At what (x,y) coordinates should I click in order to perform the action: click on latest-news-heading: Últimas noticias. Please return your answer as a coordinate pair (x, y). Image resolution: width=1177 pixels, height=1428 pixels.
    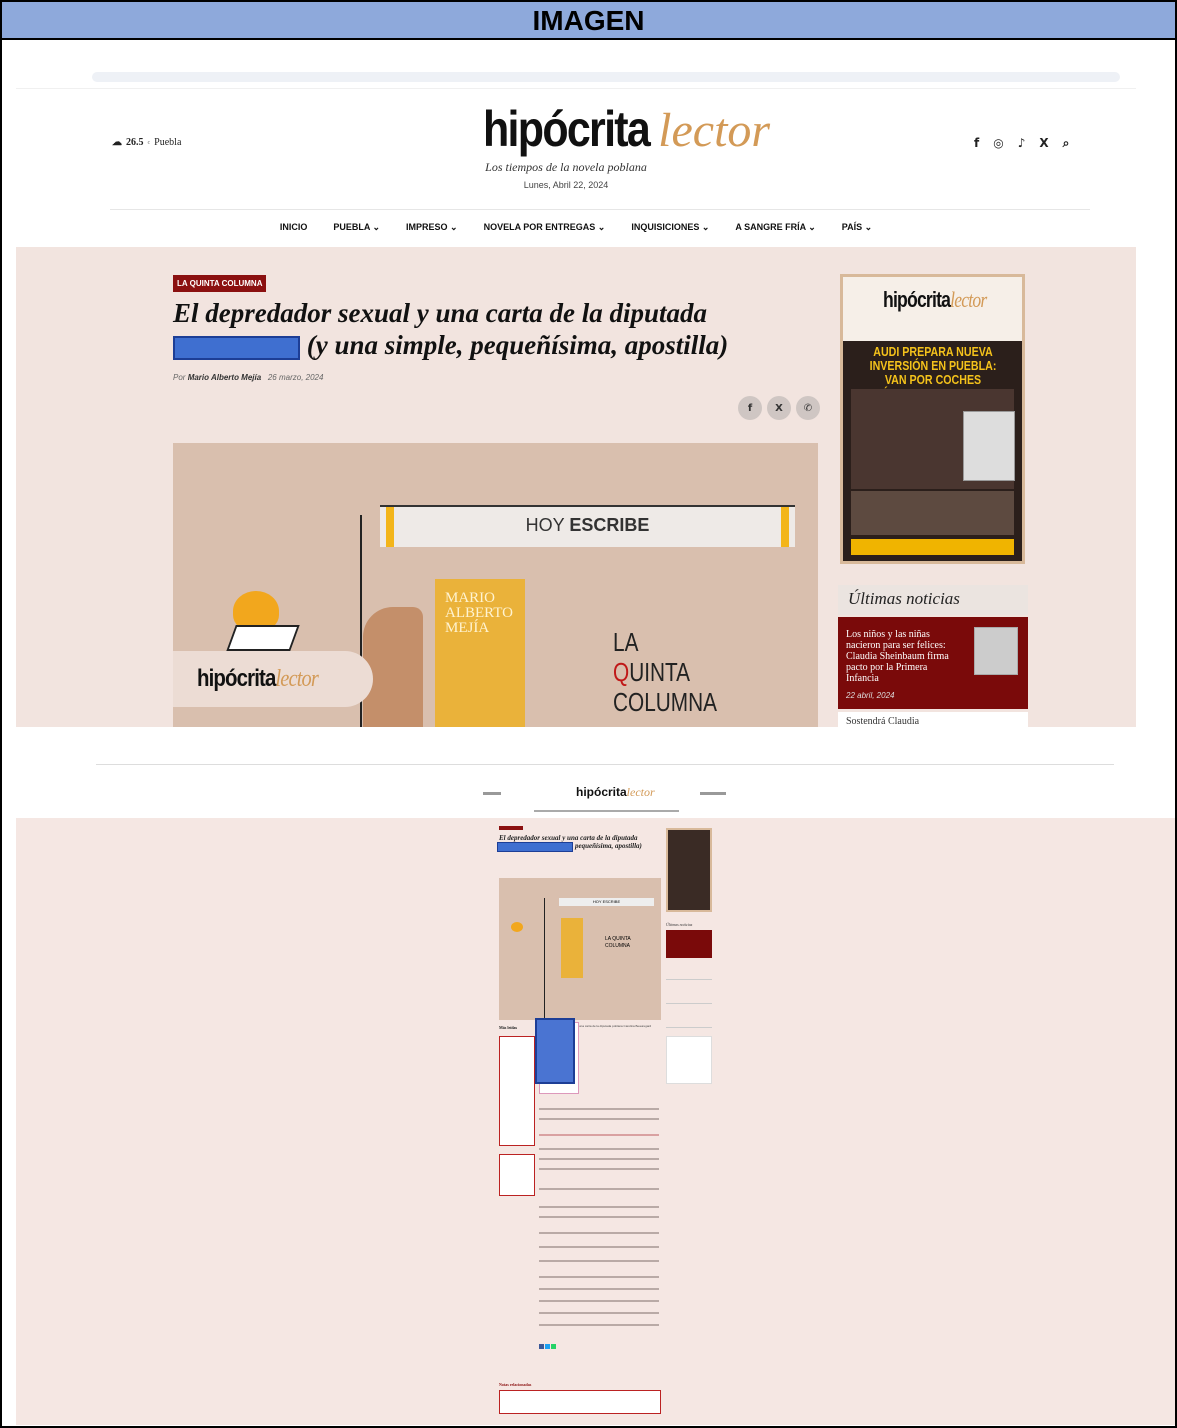
    Looking at the image, I should click on (933, 600).